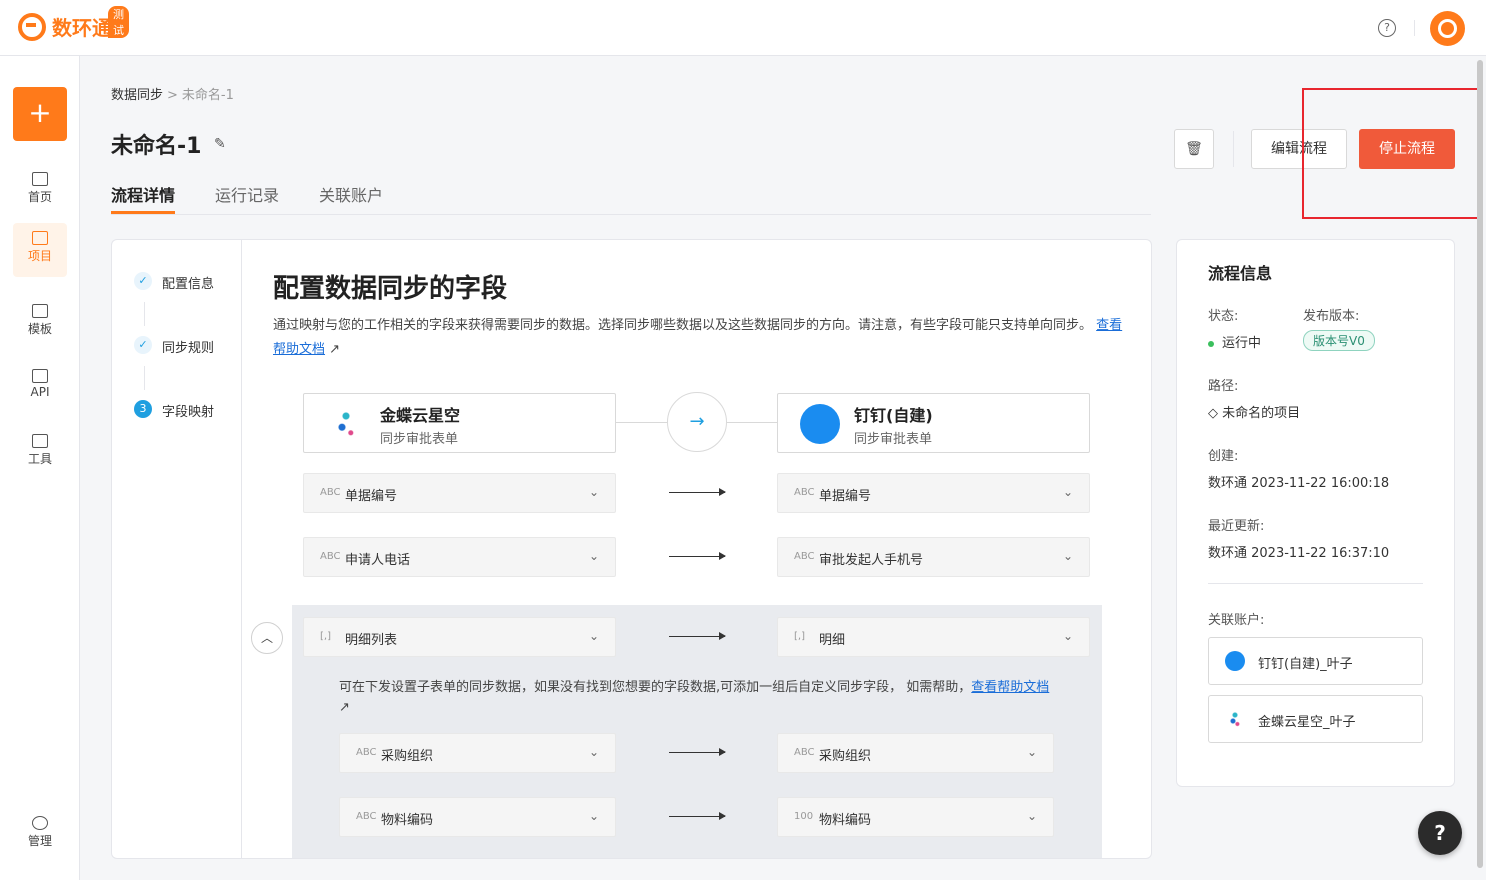 The width and height of the screenshot is (1486, 880). I want to click on source-field-select: ABC 申请人电话 ⌄, so click(459, 557).